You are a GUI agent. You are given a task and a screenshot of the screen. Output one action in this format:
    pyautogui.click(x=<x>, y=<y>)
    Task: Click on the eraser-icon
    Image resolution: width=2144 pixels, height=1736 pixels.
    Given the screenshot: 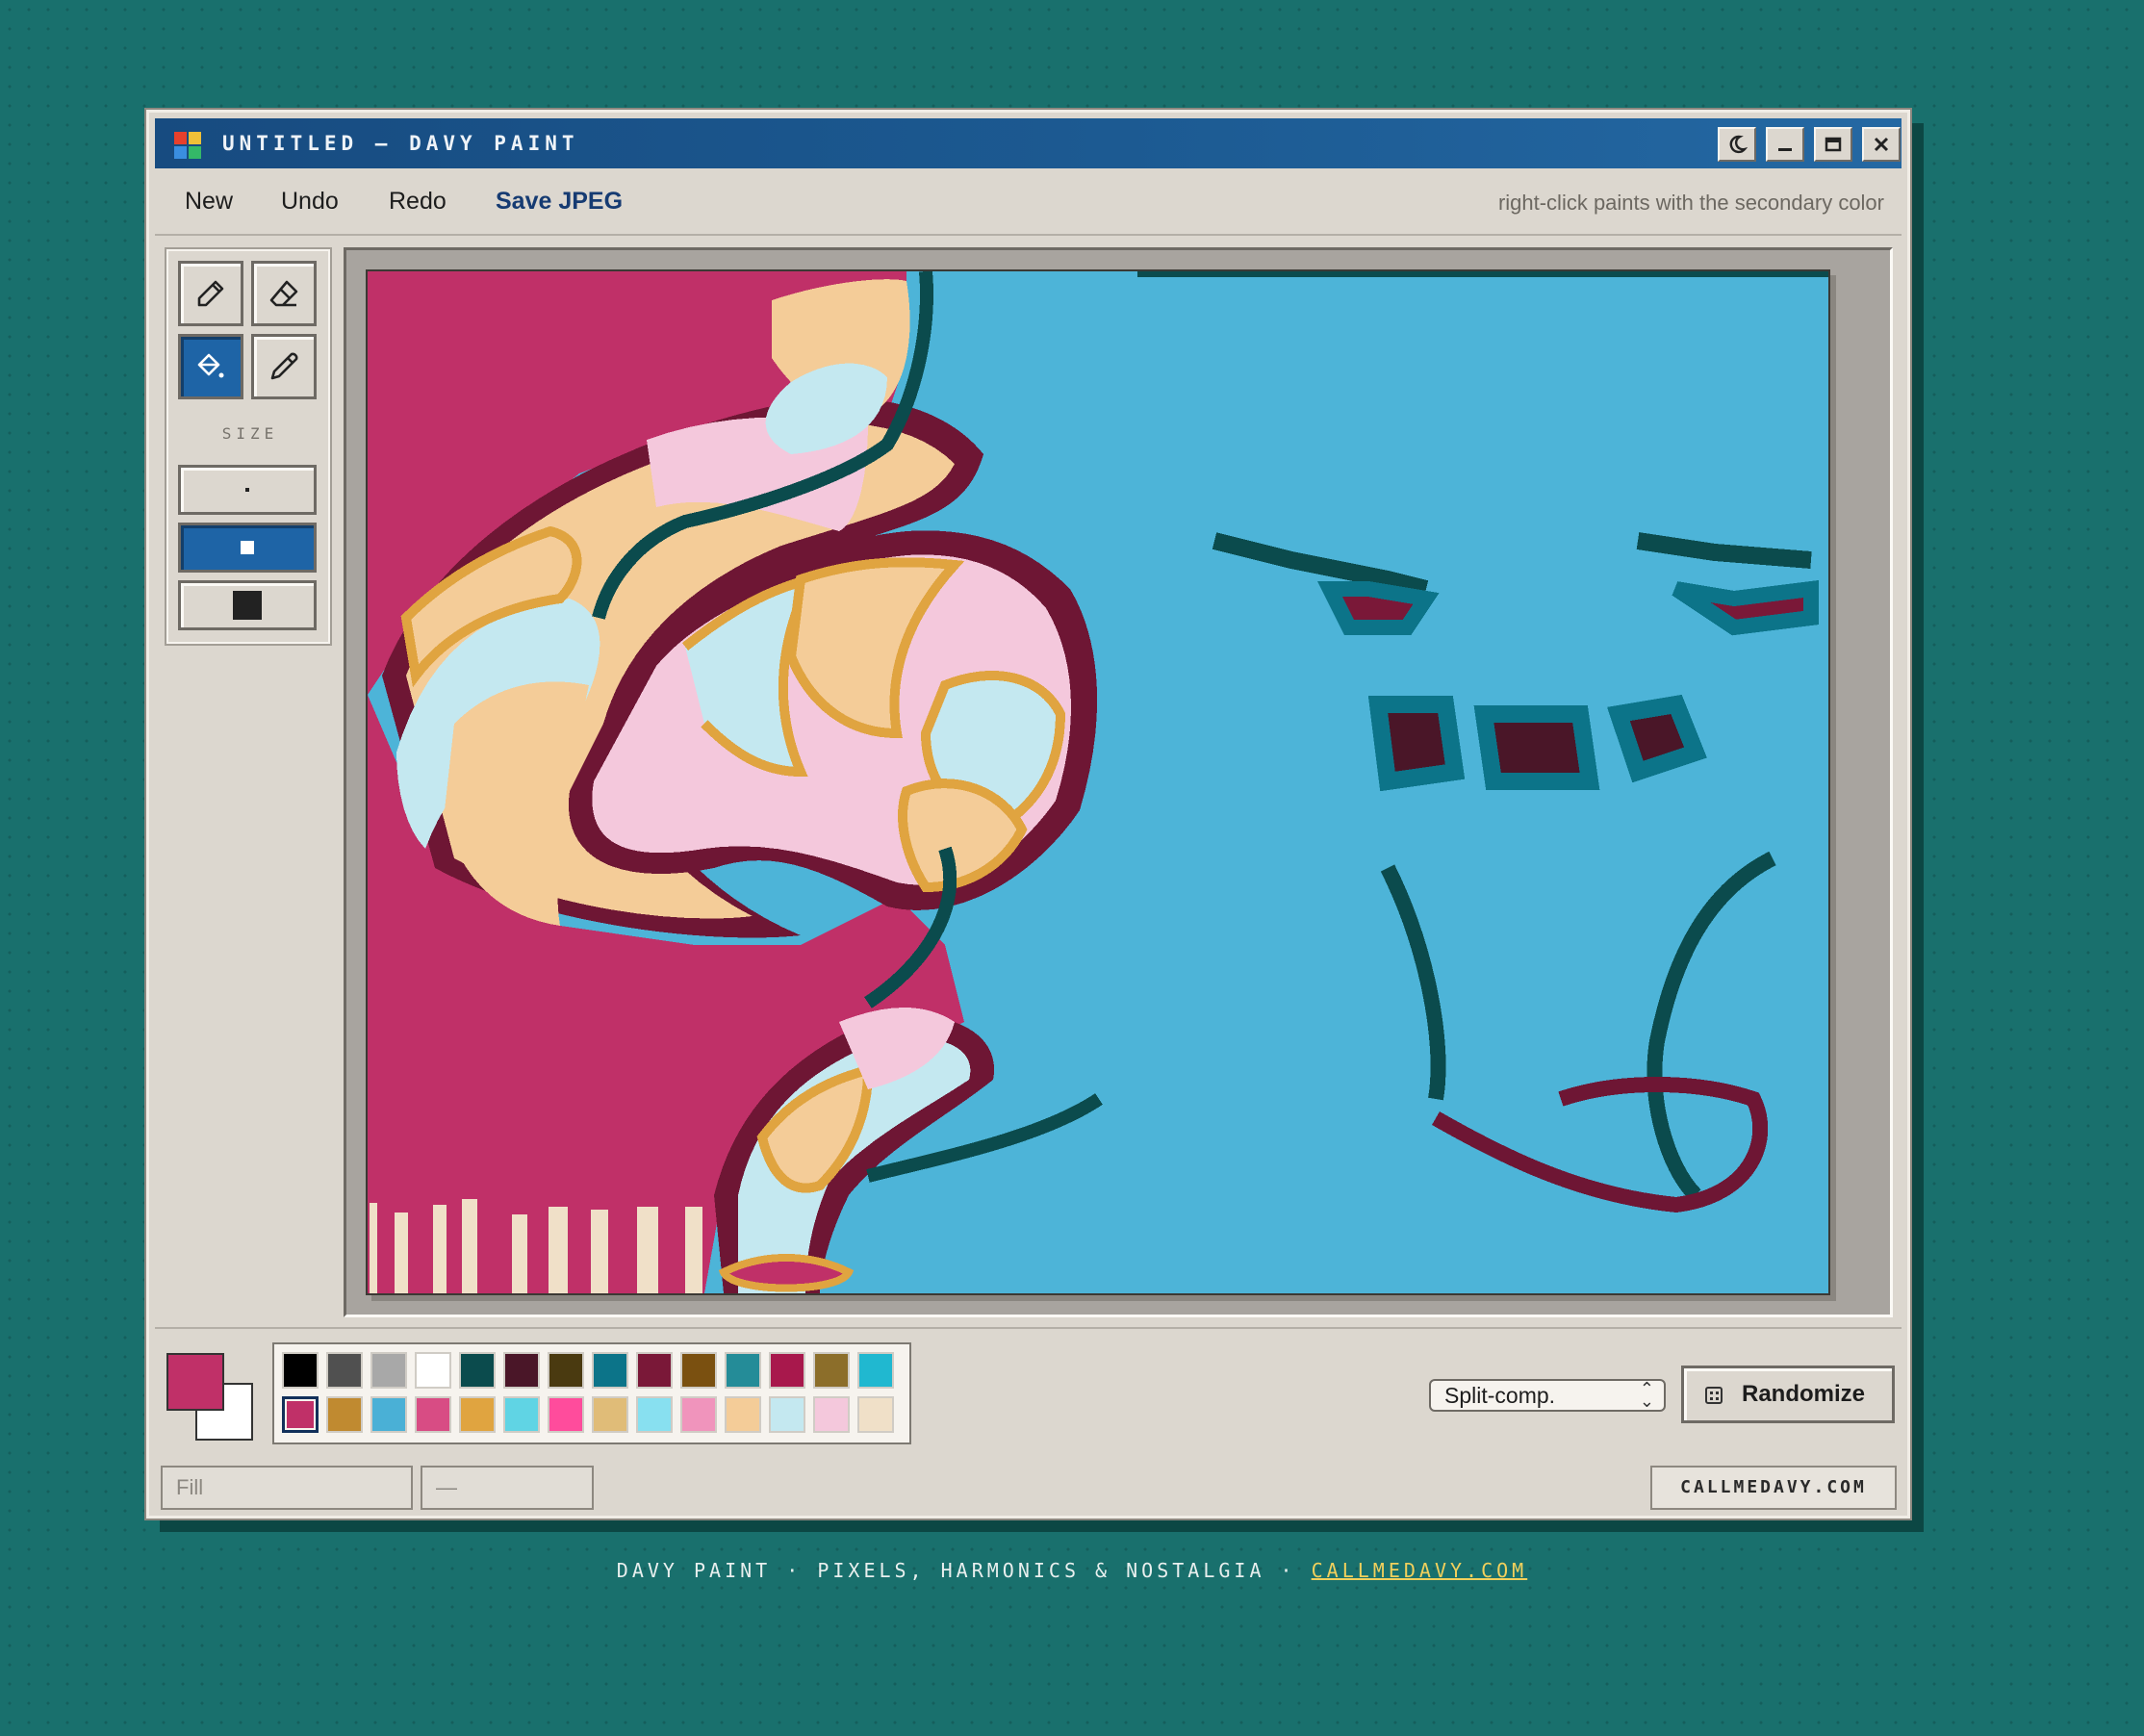 What is the action you would take?
    pyautogui.click(x=283, y=293)
    